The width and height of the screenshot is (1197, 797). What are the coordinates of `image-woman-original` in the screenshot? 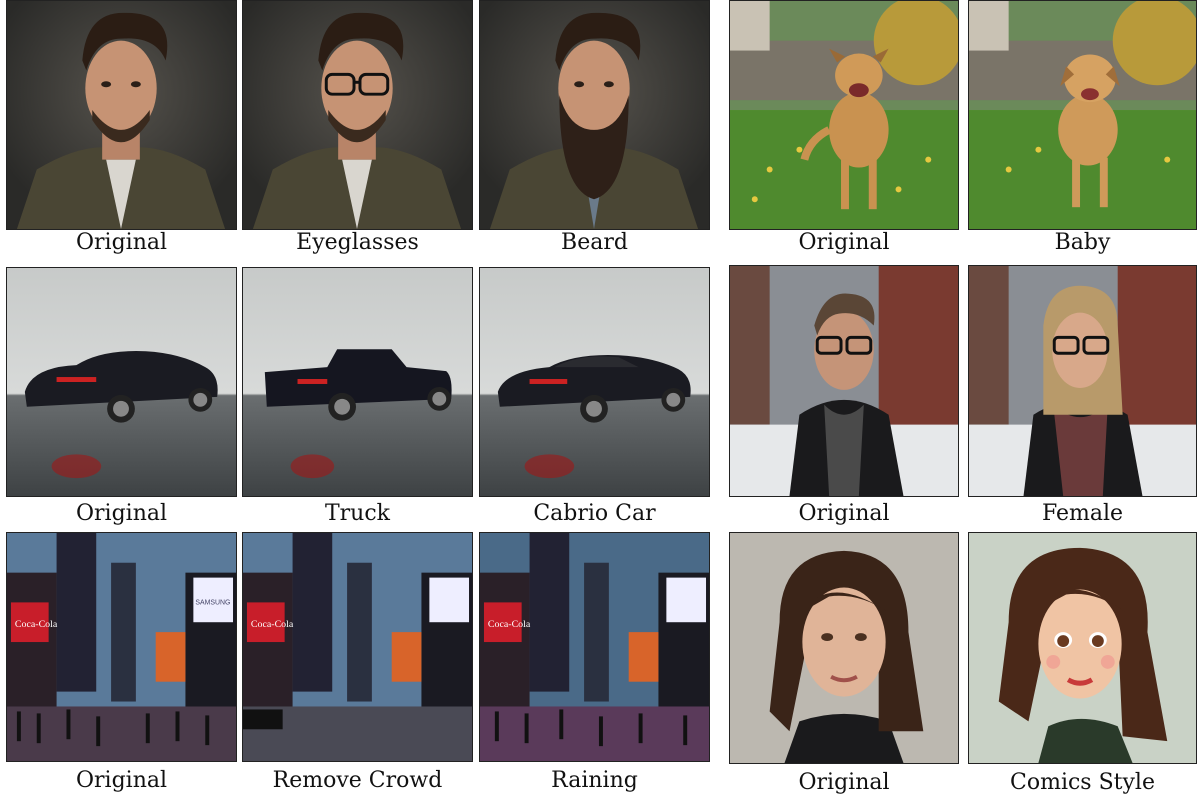 It's located at (844, 648).